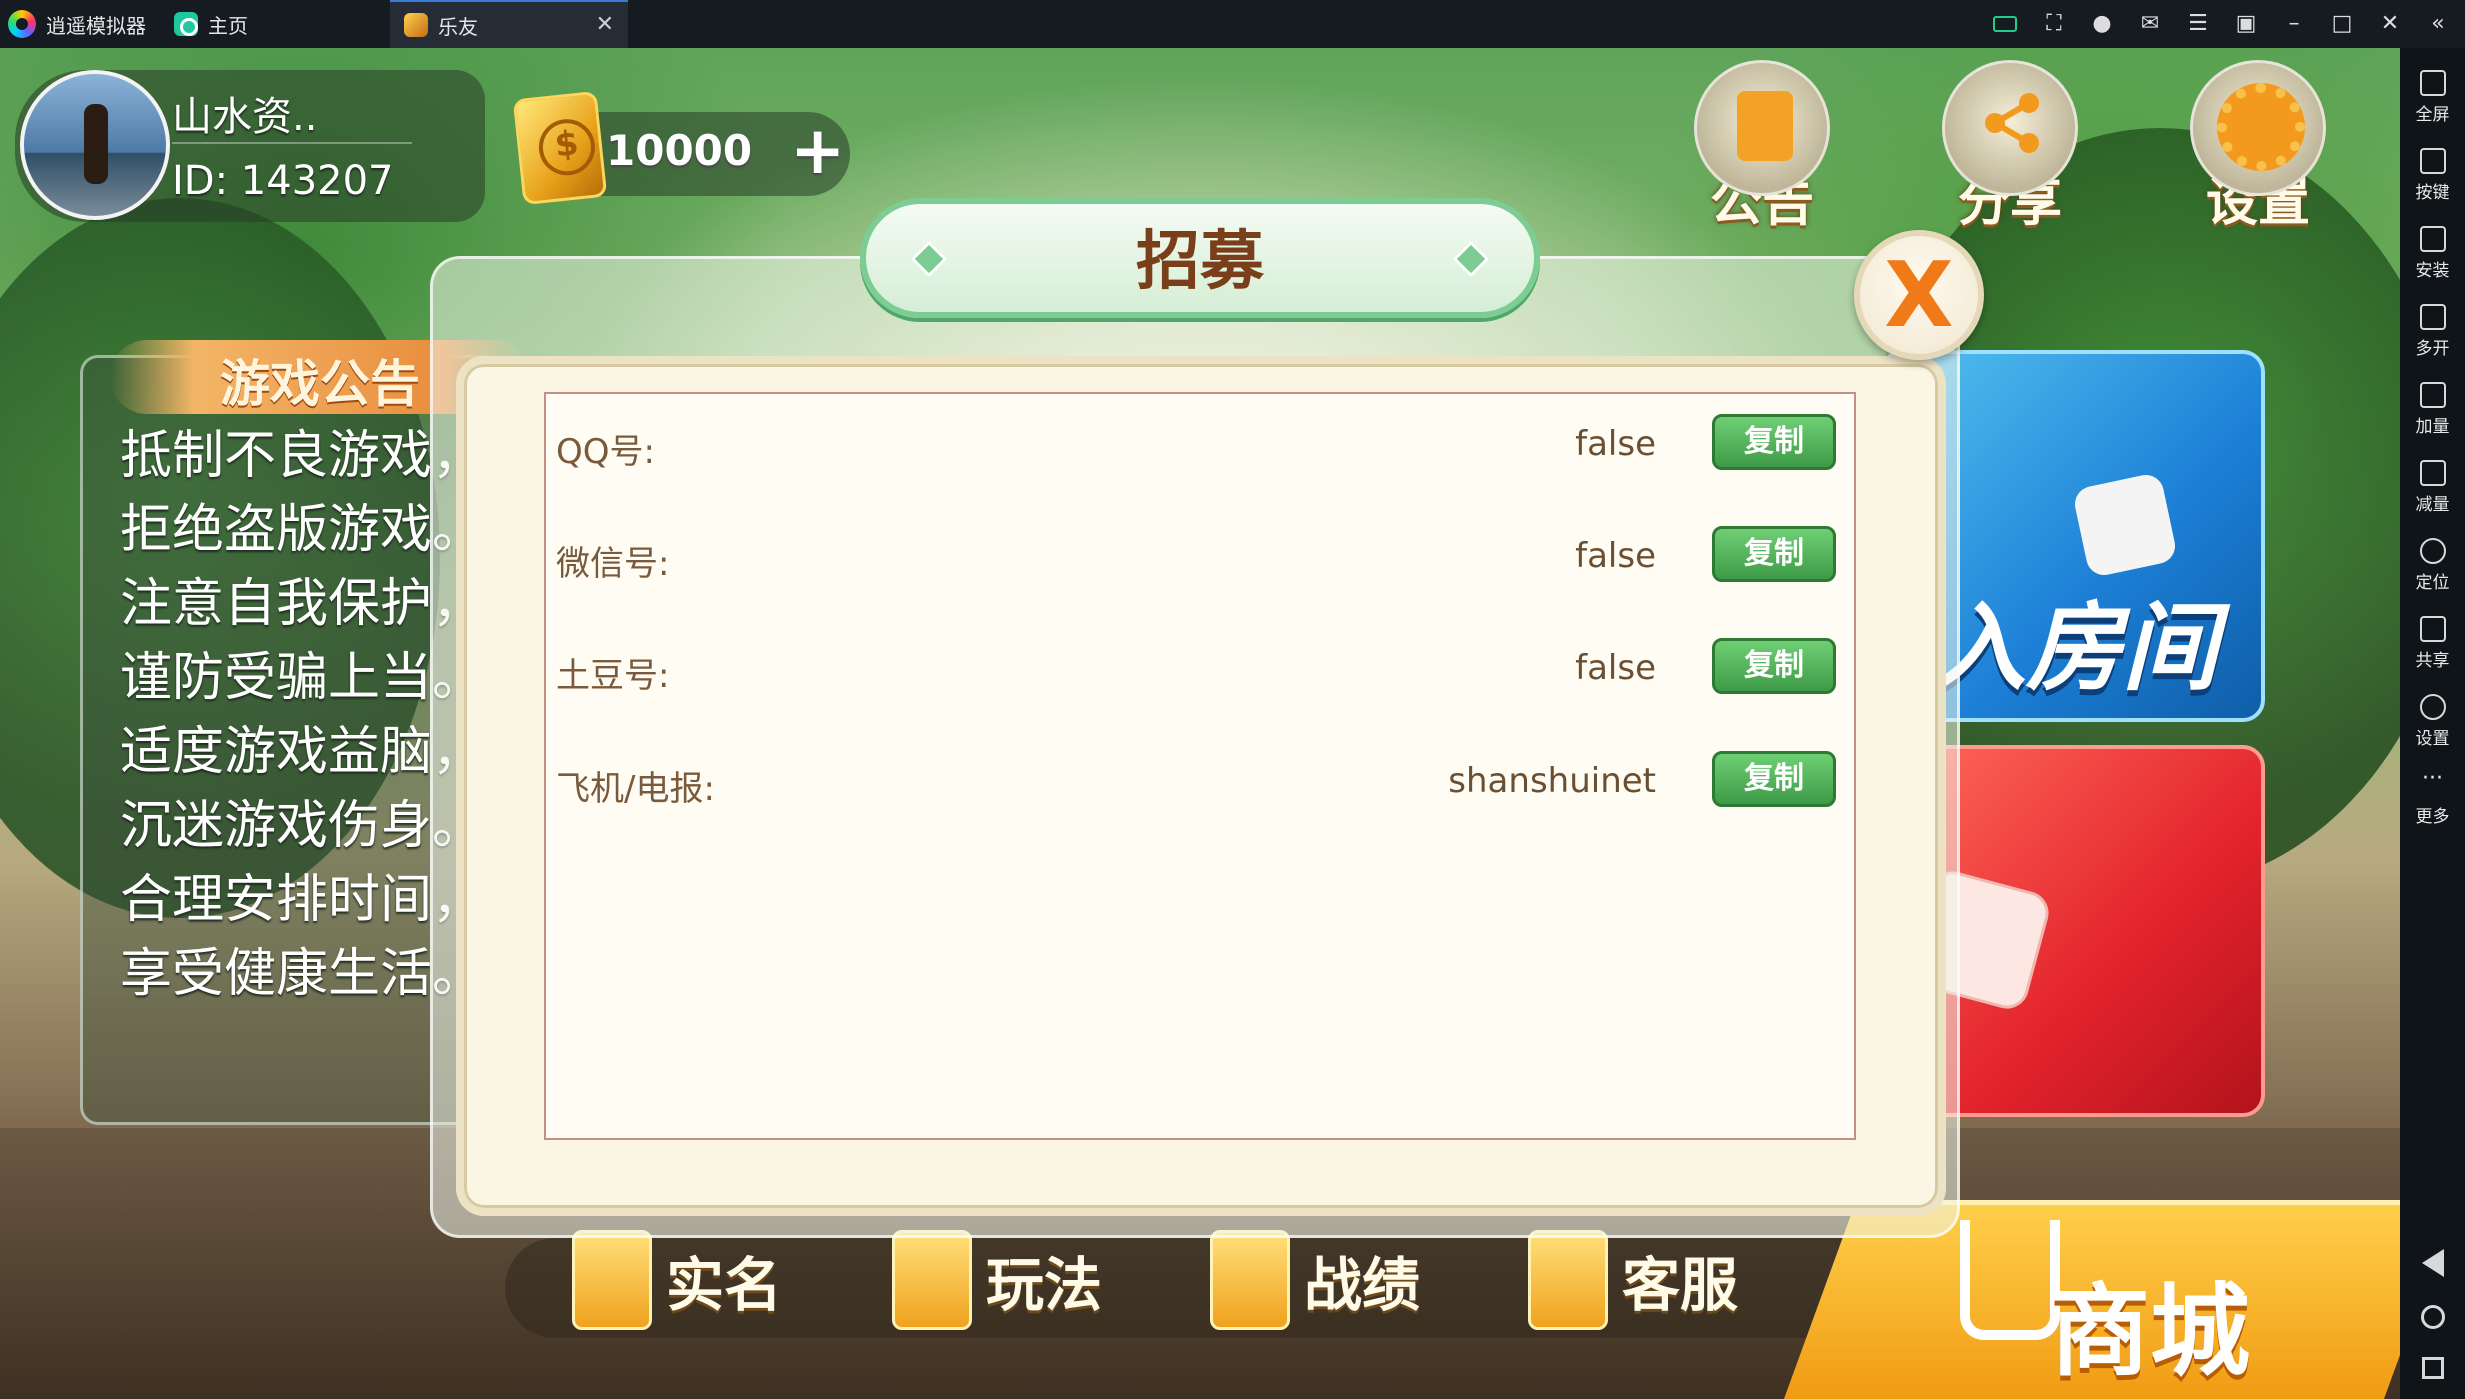 The height and width of the screenshot is (1399, 2465). What do you see at coordinates (605, 452) in the screenshot?
I see `row-label: QQ号:` at bounding box center [605, 452].